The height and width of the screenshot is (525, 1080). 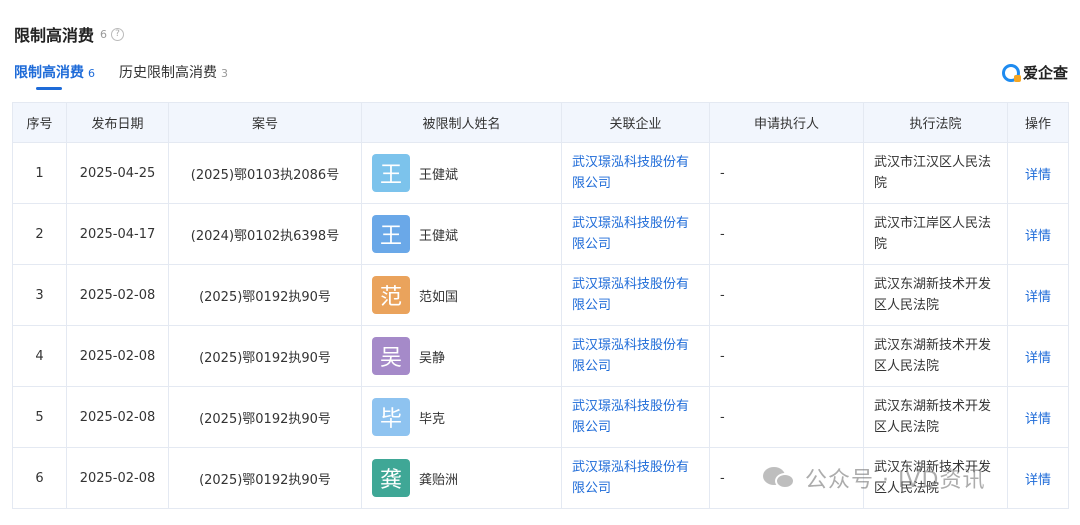 I want to click on row-index: 6, so click(x=39, y=478).